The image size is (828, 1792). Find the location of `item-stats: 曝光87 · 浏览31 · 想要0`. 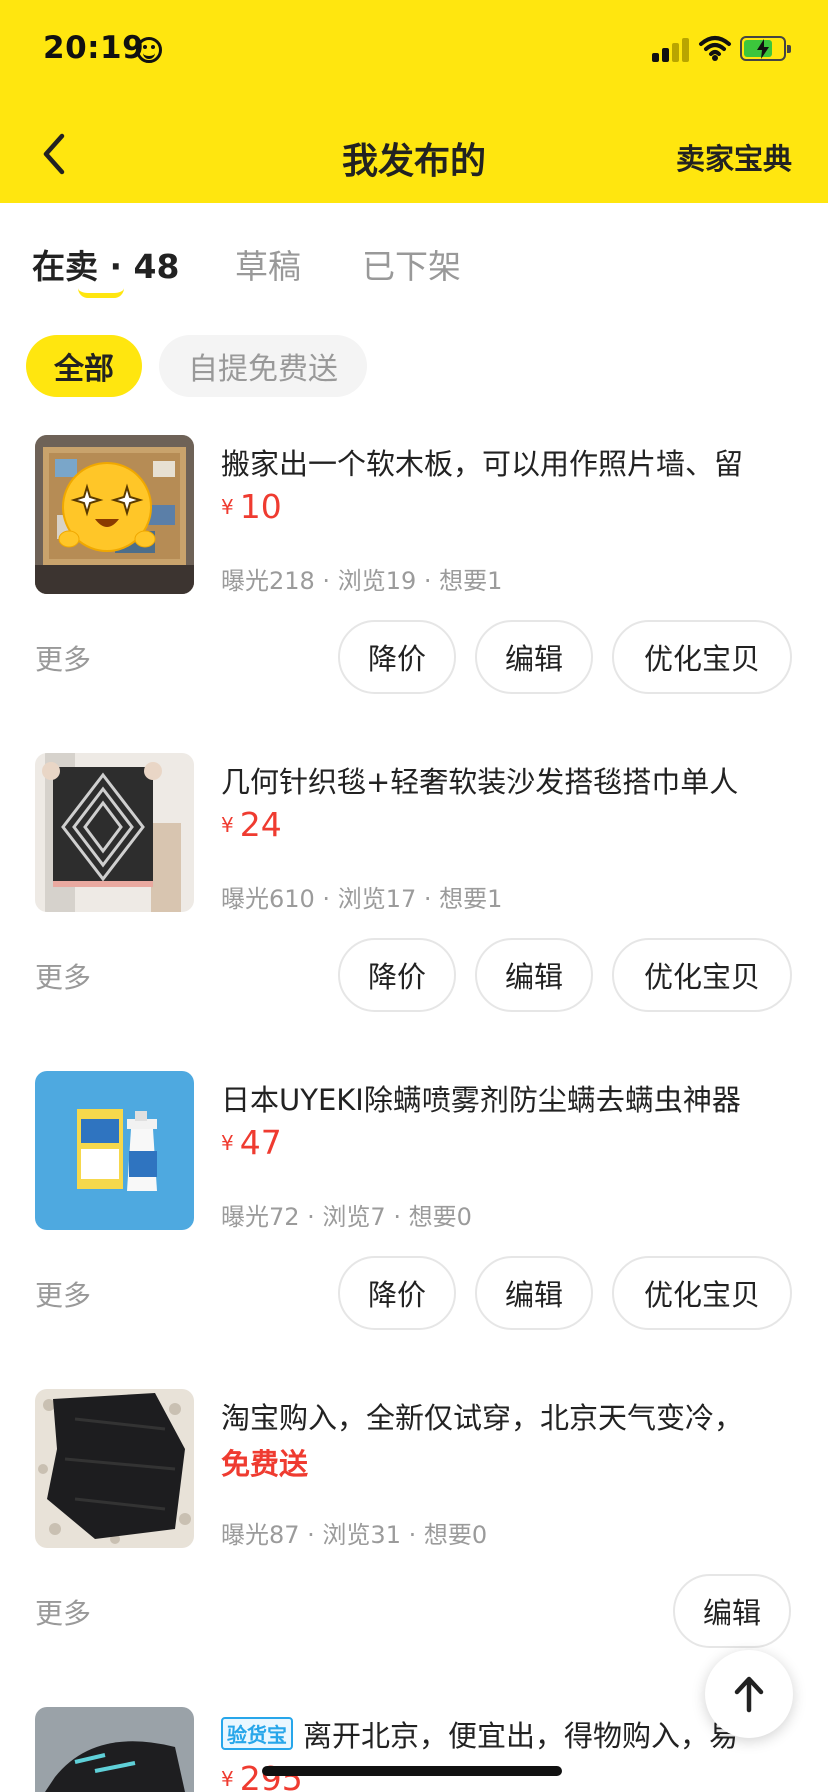

item-stats: 曝光87 · 浏览31 · 想要0 is located at coordinates (354, 1535).